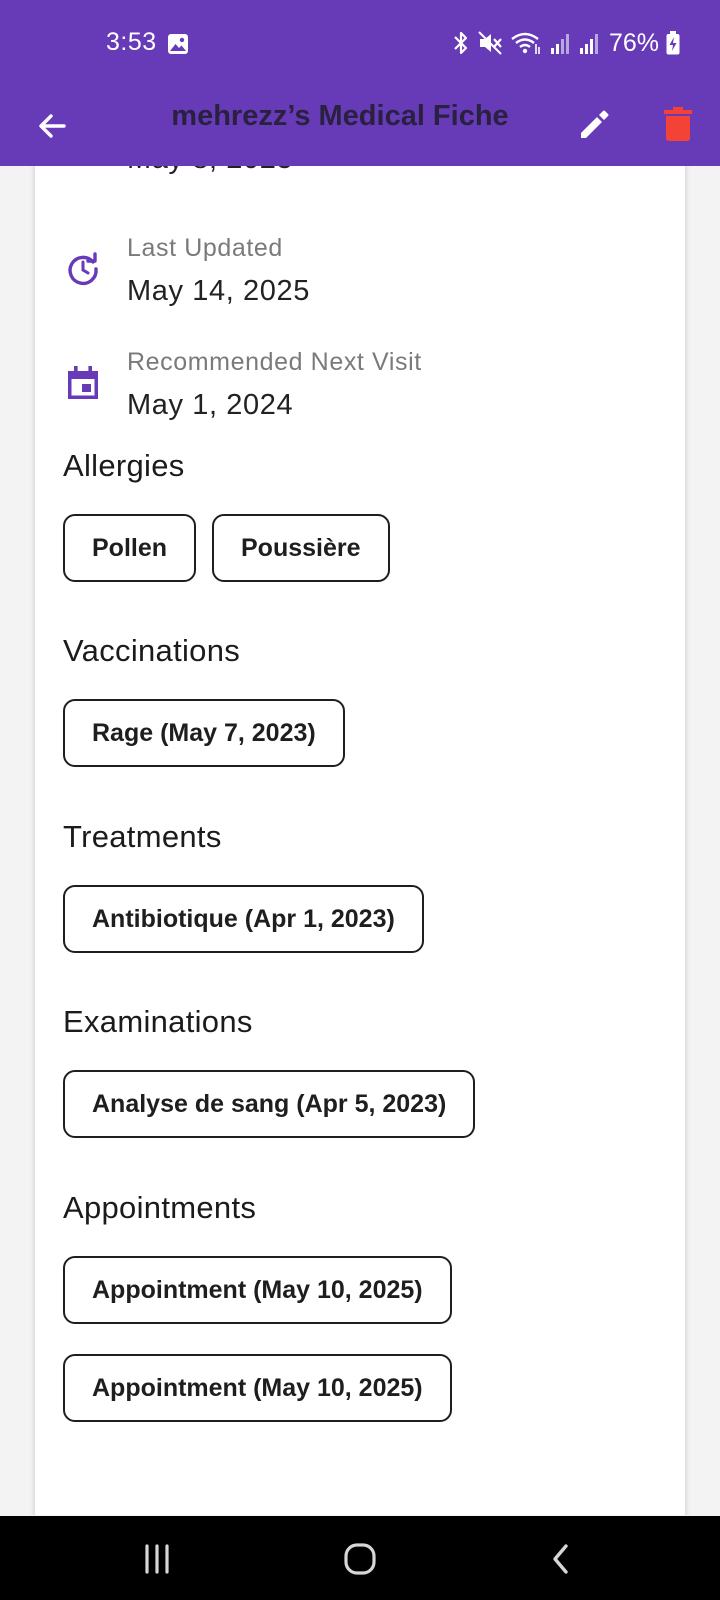 Image resolution: width=720 pixels, height=1600 pixels. Describe the element at coordinates (152, 650) in the screenshot. I see `vaccinations-title: Vaccinations` at that location.